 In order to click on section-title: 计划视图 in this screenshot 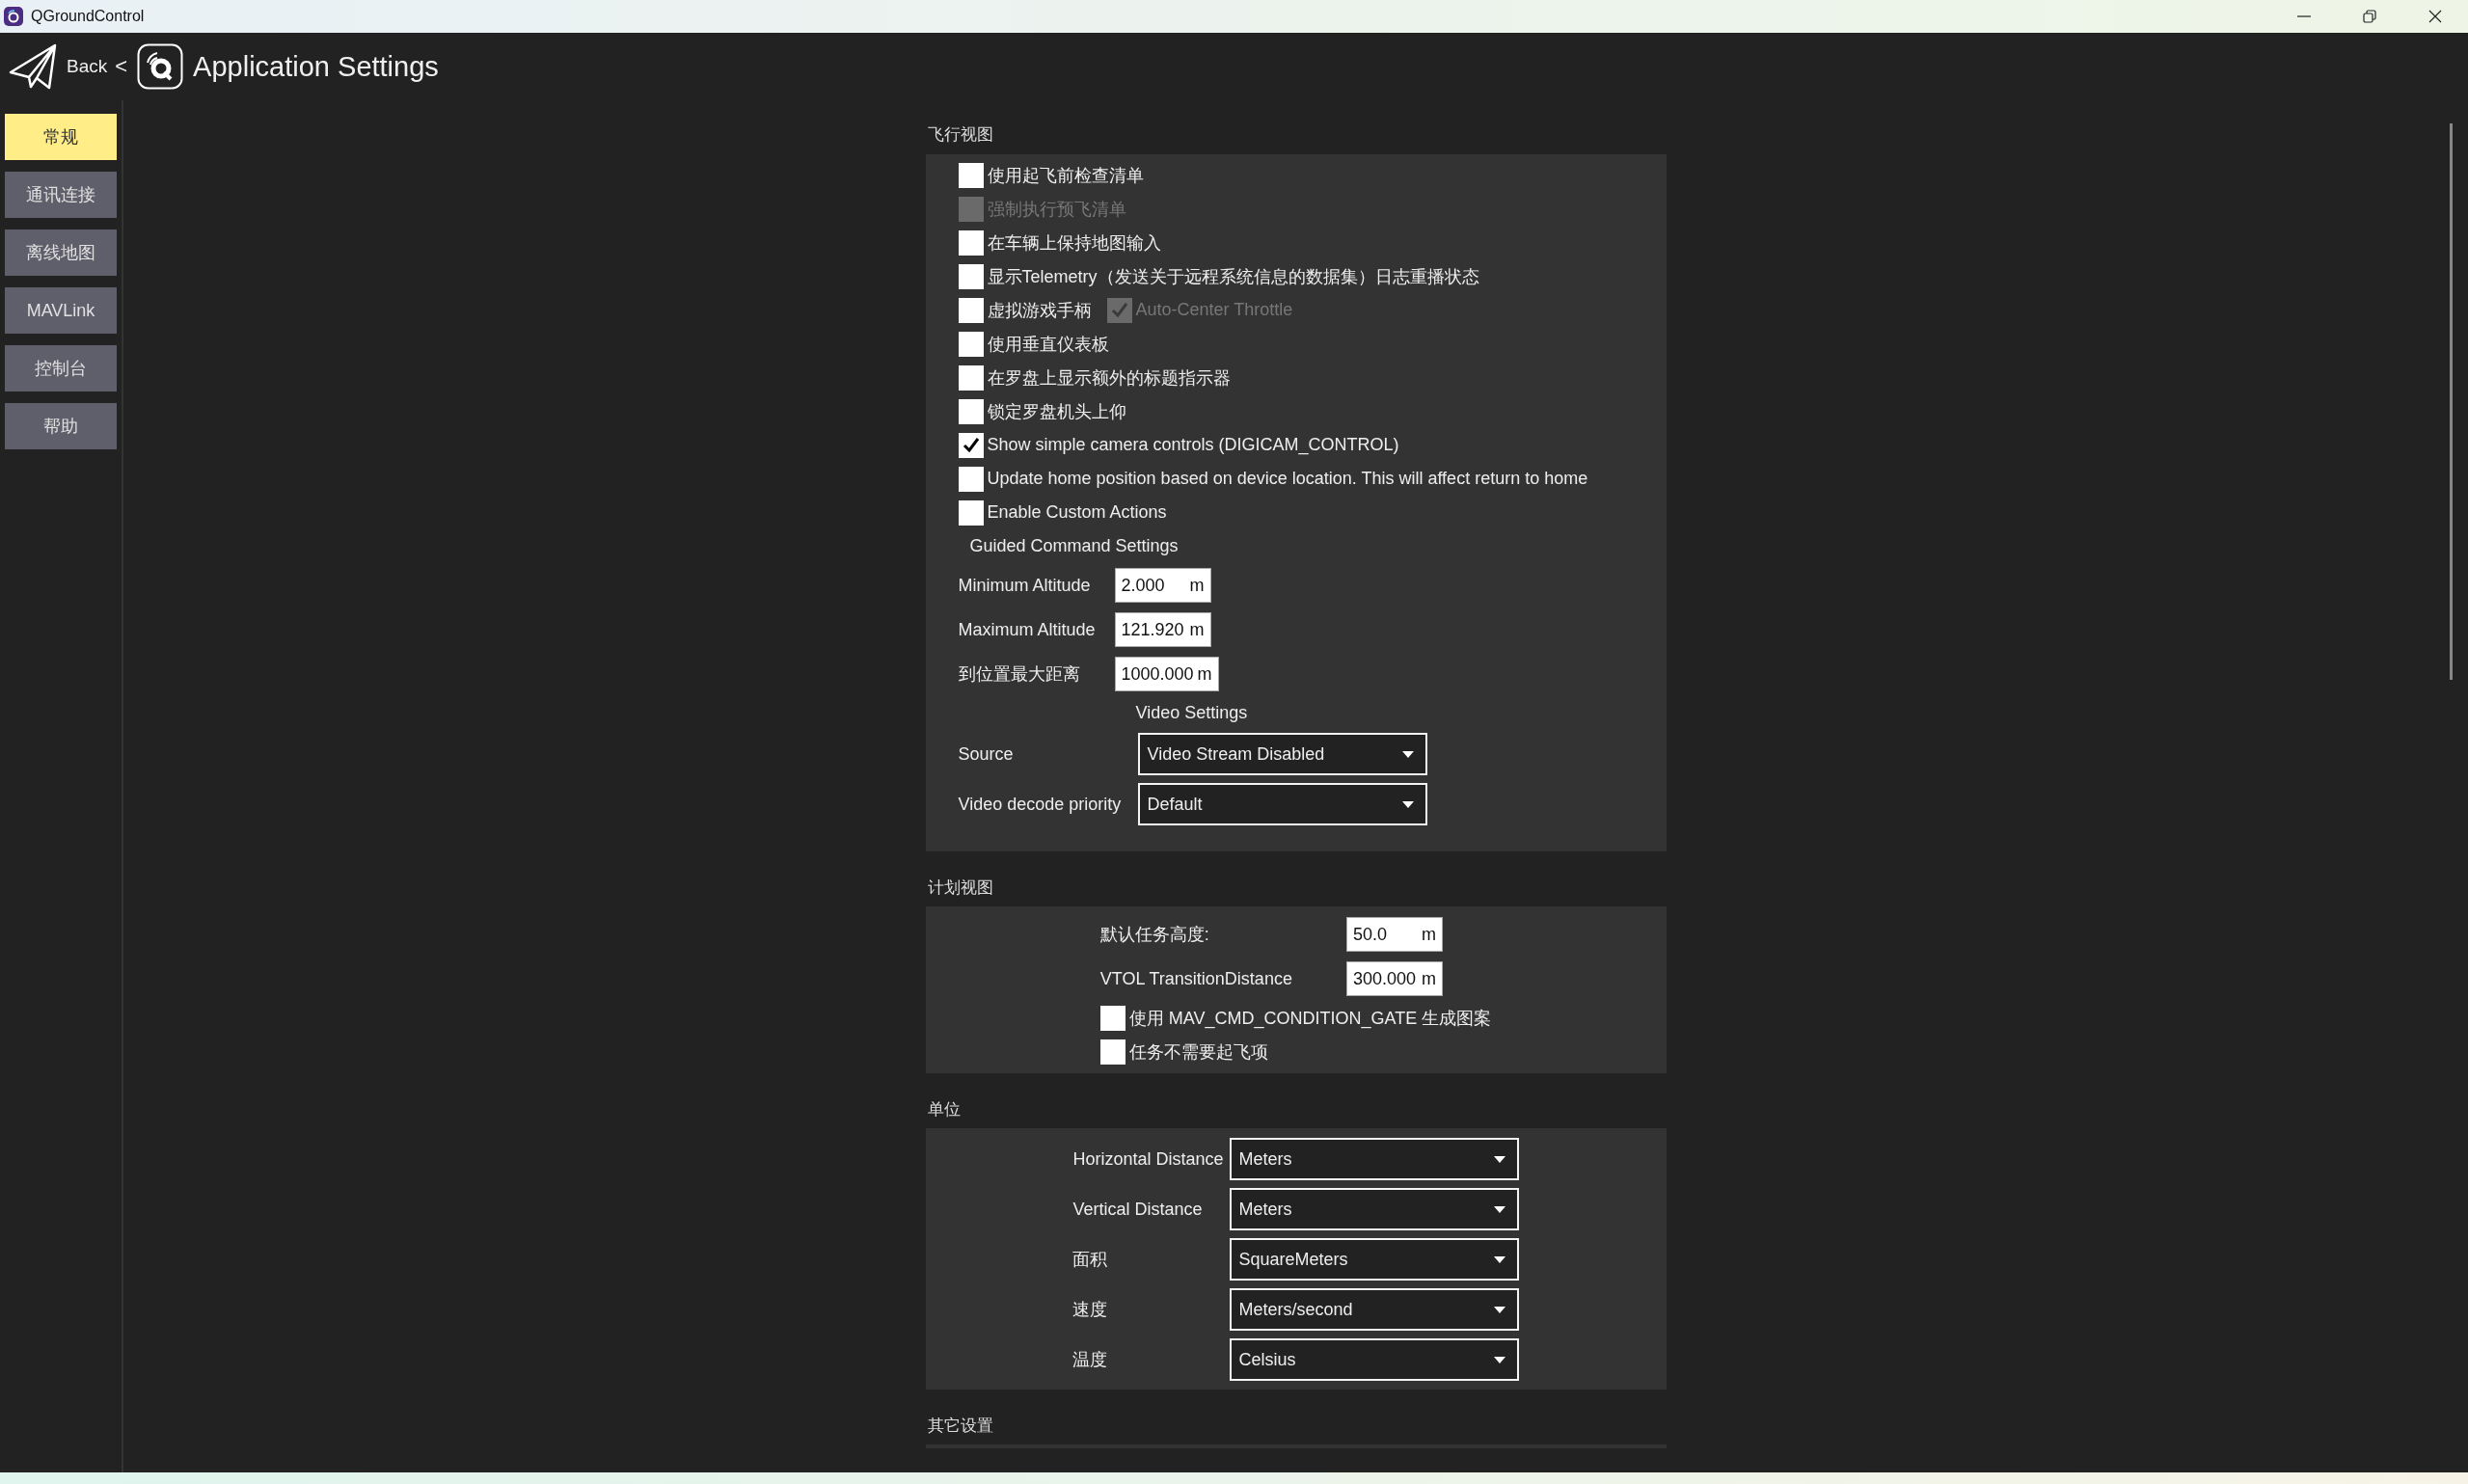, I will do `click(960, 888)`.